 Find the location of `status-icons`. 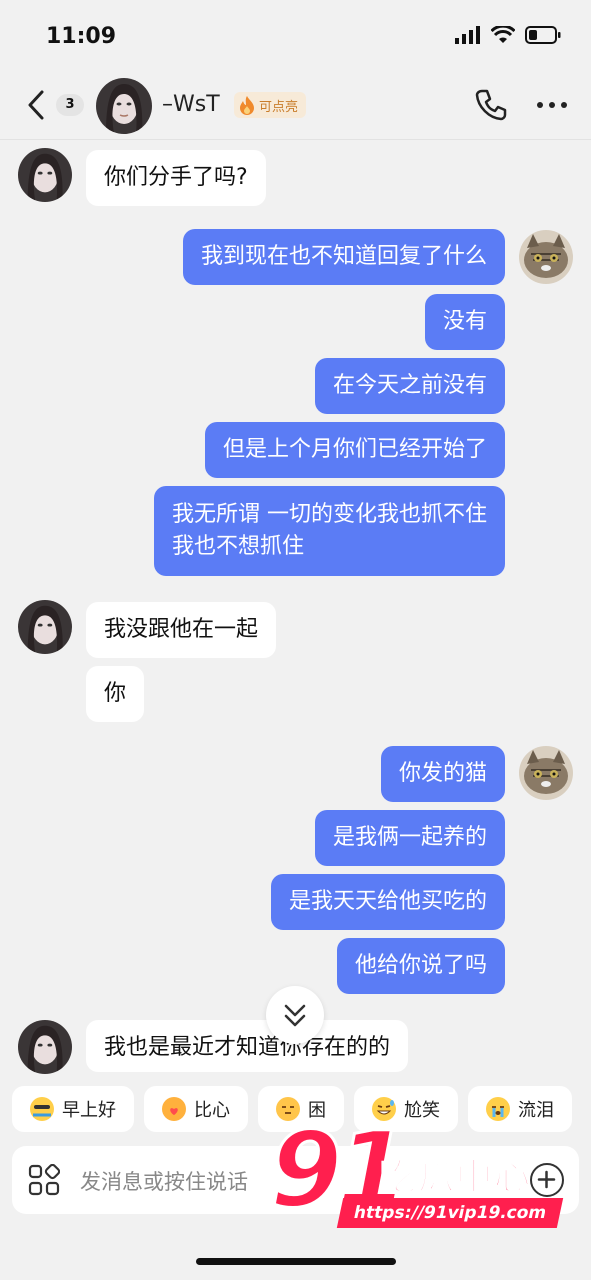

status-icons is located at coordinates (508, 35).